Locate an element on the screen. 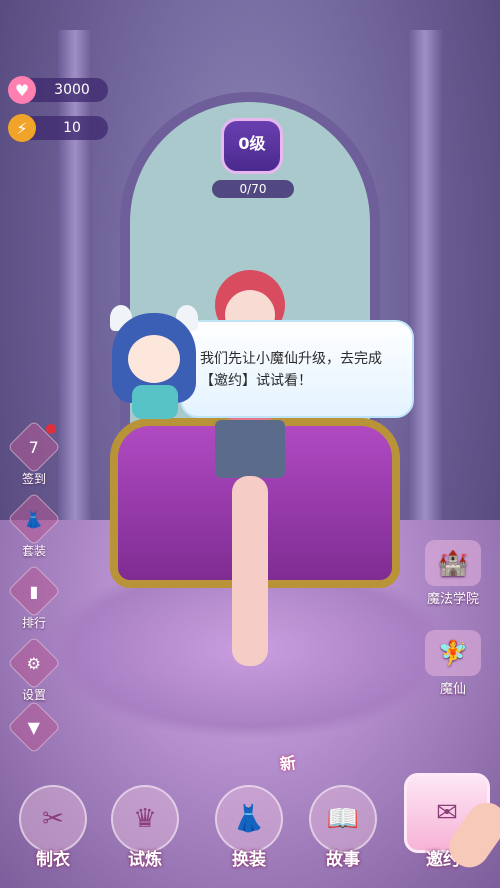  settings-button: ⚙ 设置 is located at coordinates (34, 669).